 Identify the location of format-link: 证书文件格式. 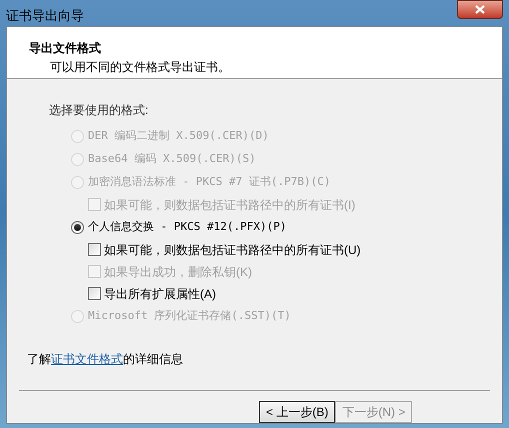
(87, 359).